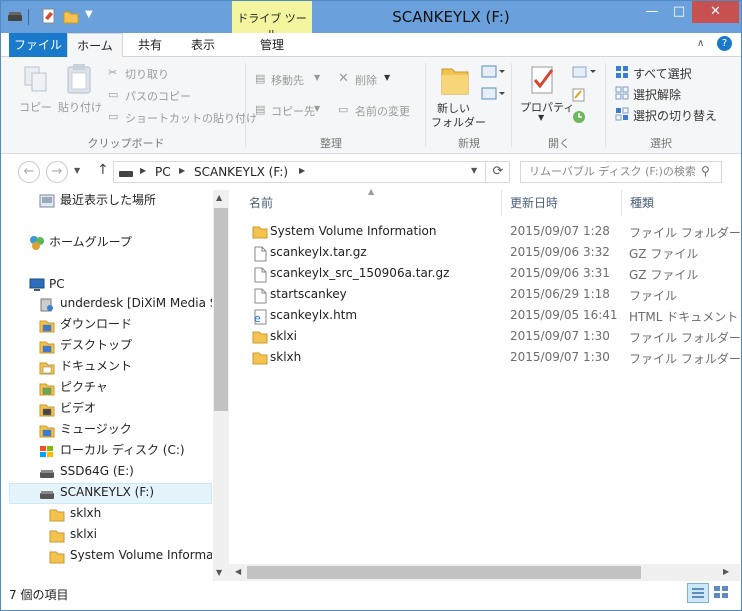  I want to click on forward-button: →, so click(57, 172).